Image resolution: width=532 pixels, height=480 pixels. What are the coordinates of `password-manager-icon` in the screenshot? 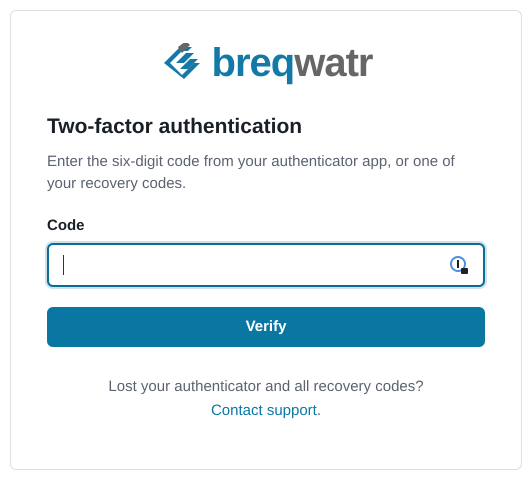 It's located at (459, 265).